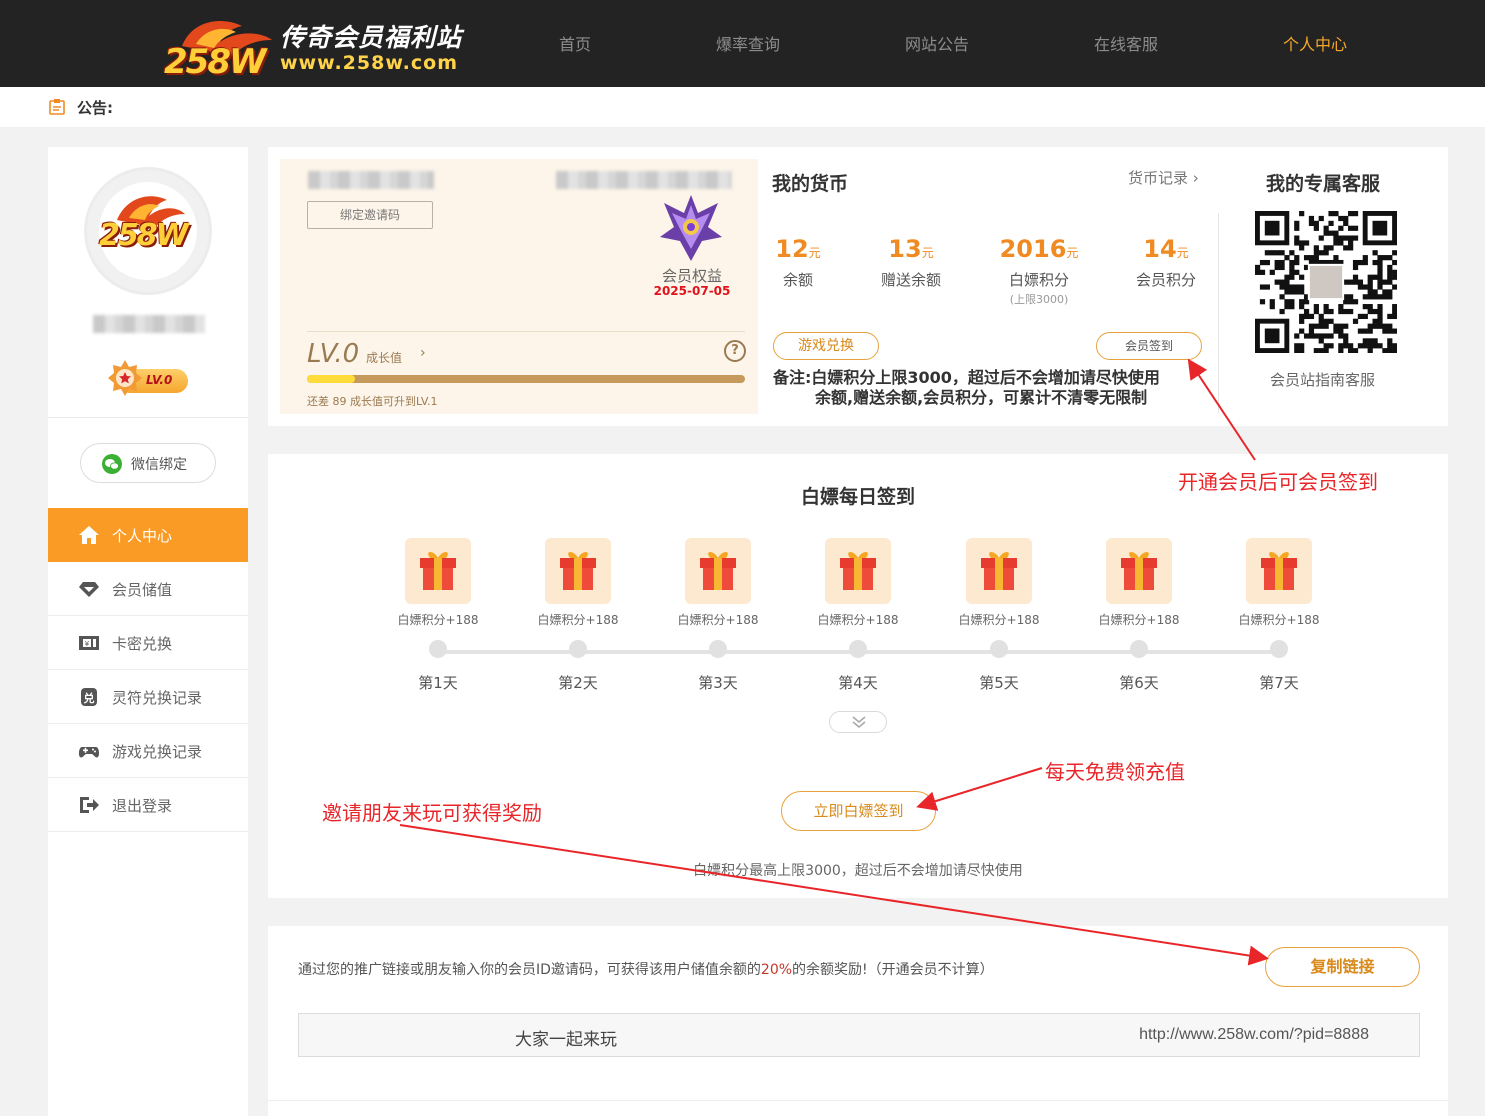 This screenshot has width=1485, height=1116. What do you see at coordinates (1315, 43) in the screenshot?
I see `nav-personal-center: 个人中心` at bounding box center [1315, 43].